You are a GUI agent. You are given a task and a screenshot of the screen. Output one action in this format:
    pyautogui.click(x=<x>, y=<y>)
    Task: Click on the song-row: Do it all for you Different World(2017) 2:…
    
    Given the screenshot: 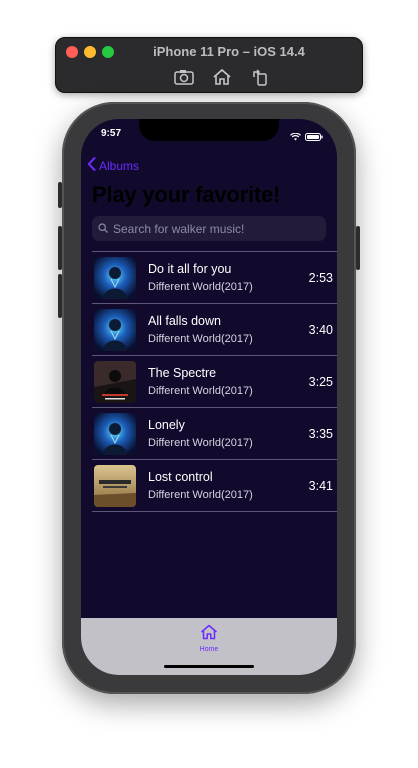 What is the action you would take?
    pyautogui.click(x=214, y=278)
    